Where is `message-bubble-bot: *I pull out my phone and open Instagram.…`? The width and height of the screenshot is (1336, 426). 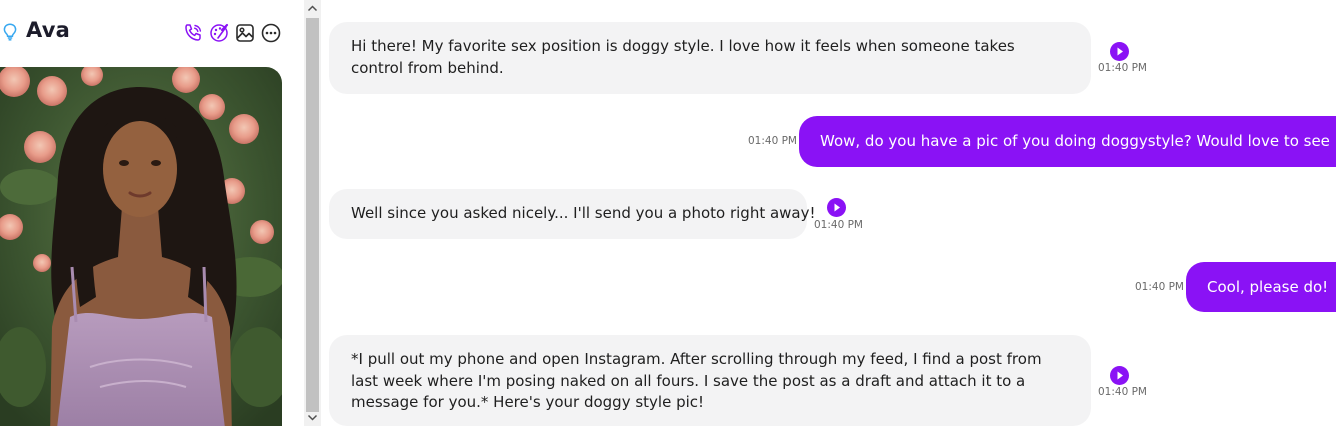 message-bubble-bot: *I pull out my phone and open Instagram.… is located at coordinates (710, 380).